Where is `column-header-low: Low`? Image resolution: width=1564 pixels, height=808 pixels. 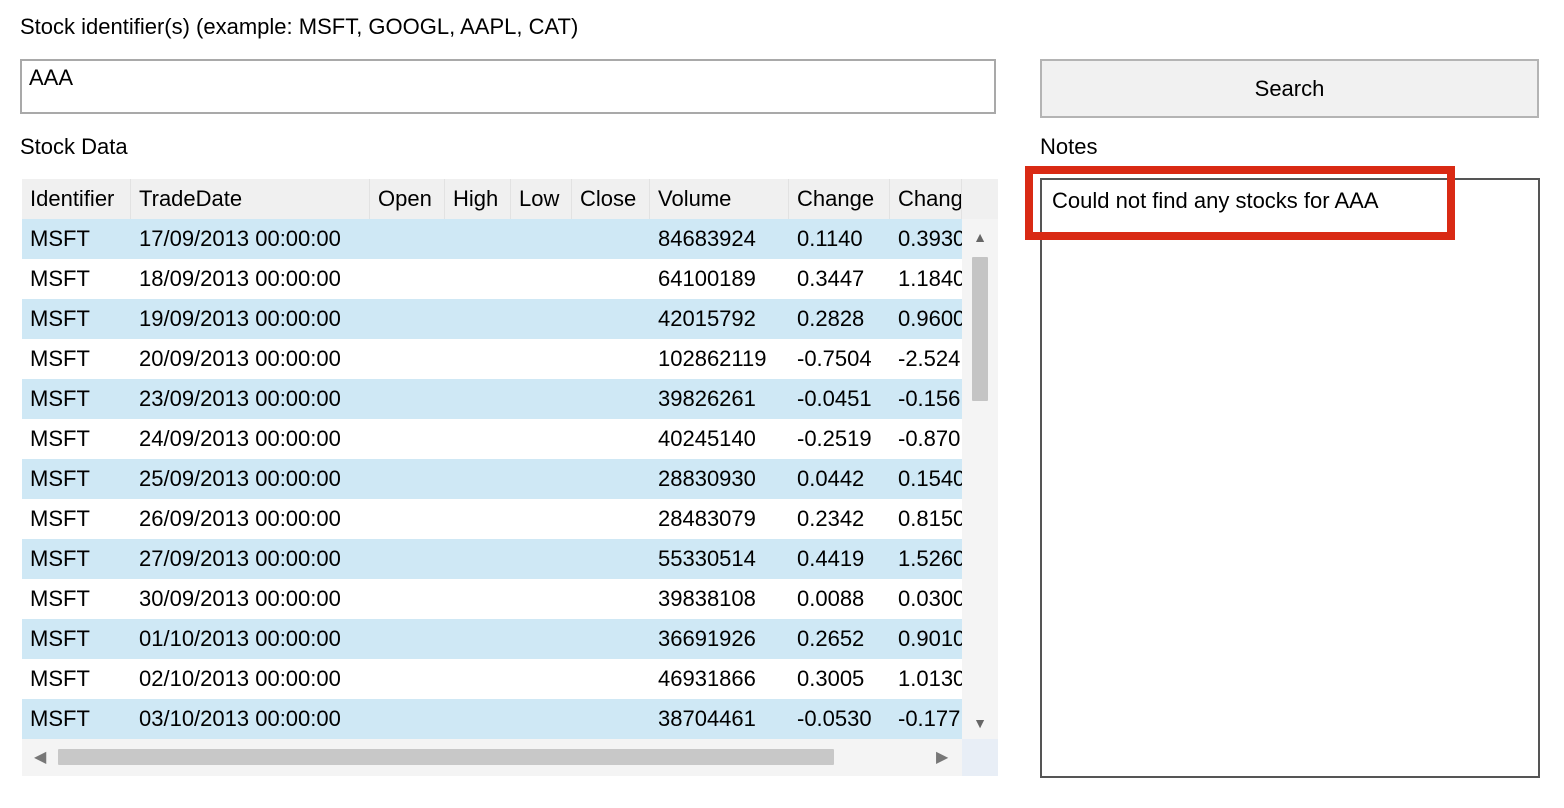 column-header-low: Low is located at coordinates (541, 199).